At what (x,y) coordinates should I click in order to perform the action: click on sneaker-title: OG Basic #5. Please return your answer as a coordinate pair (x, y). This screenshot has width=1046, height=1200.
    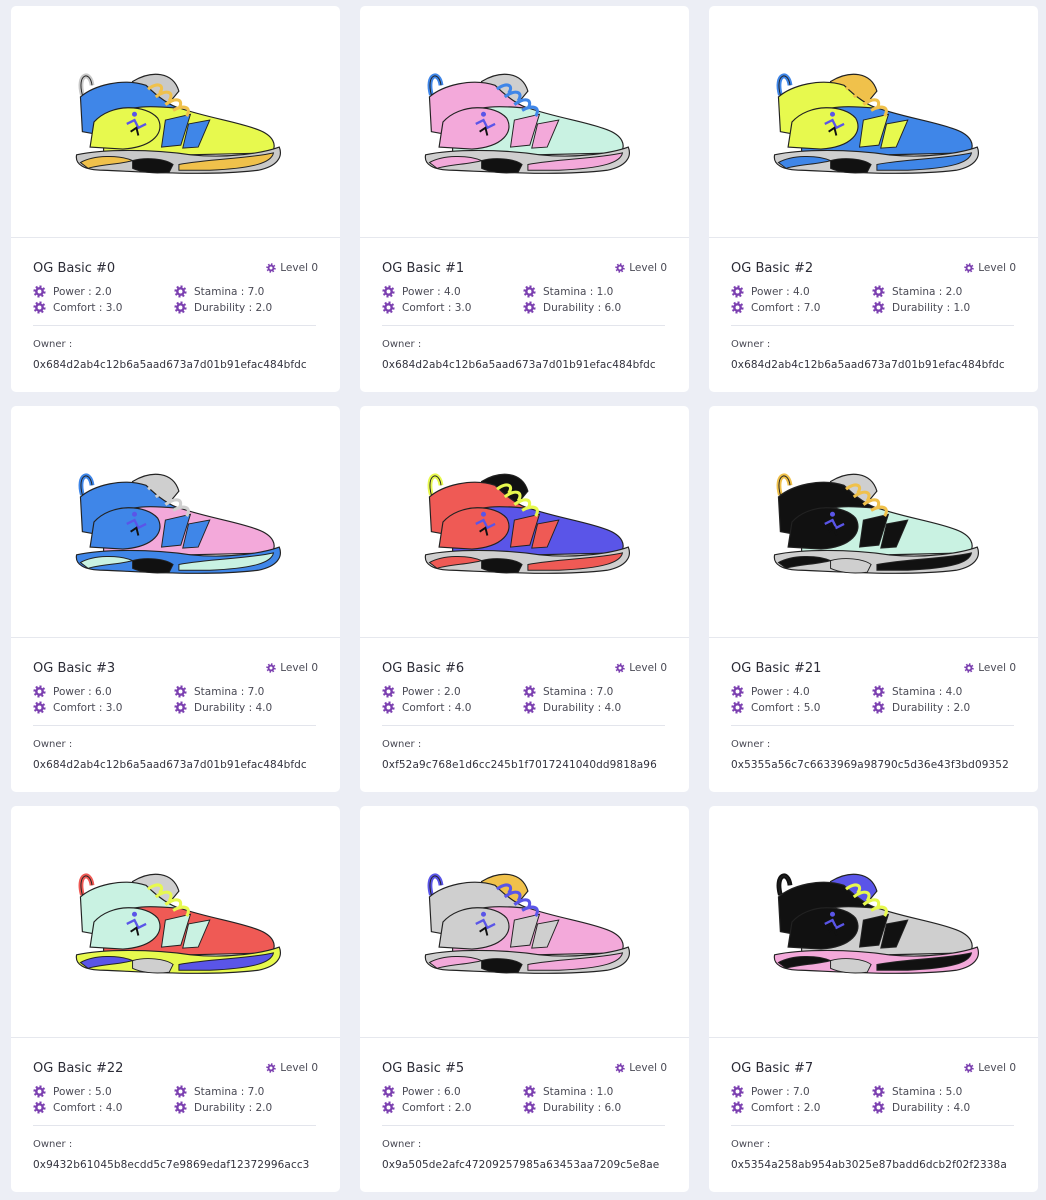
    Looking at the image, I should click on (423, 1068).